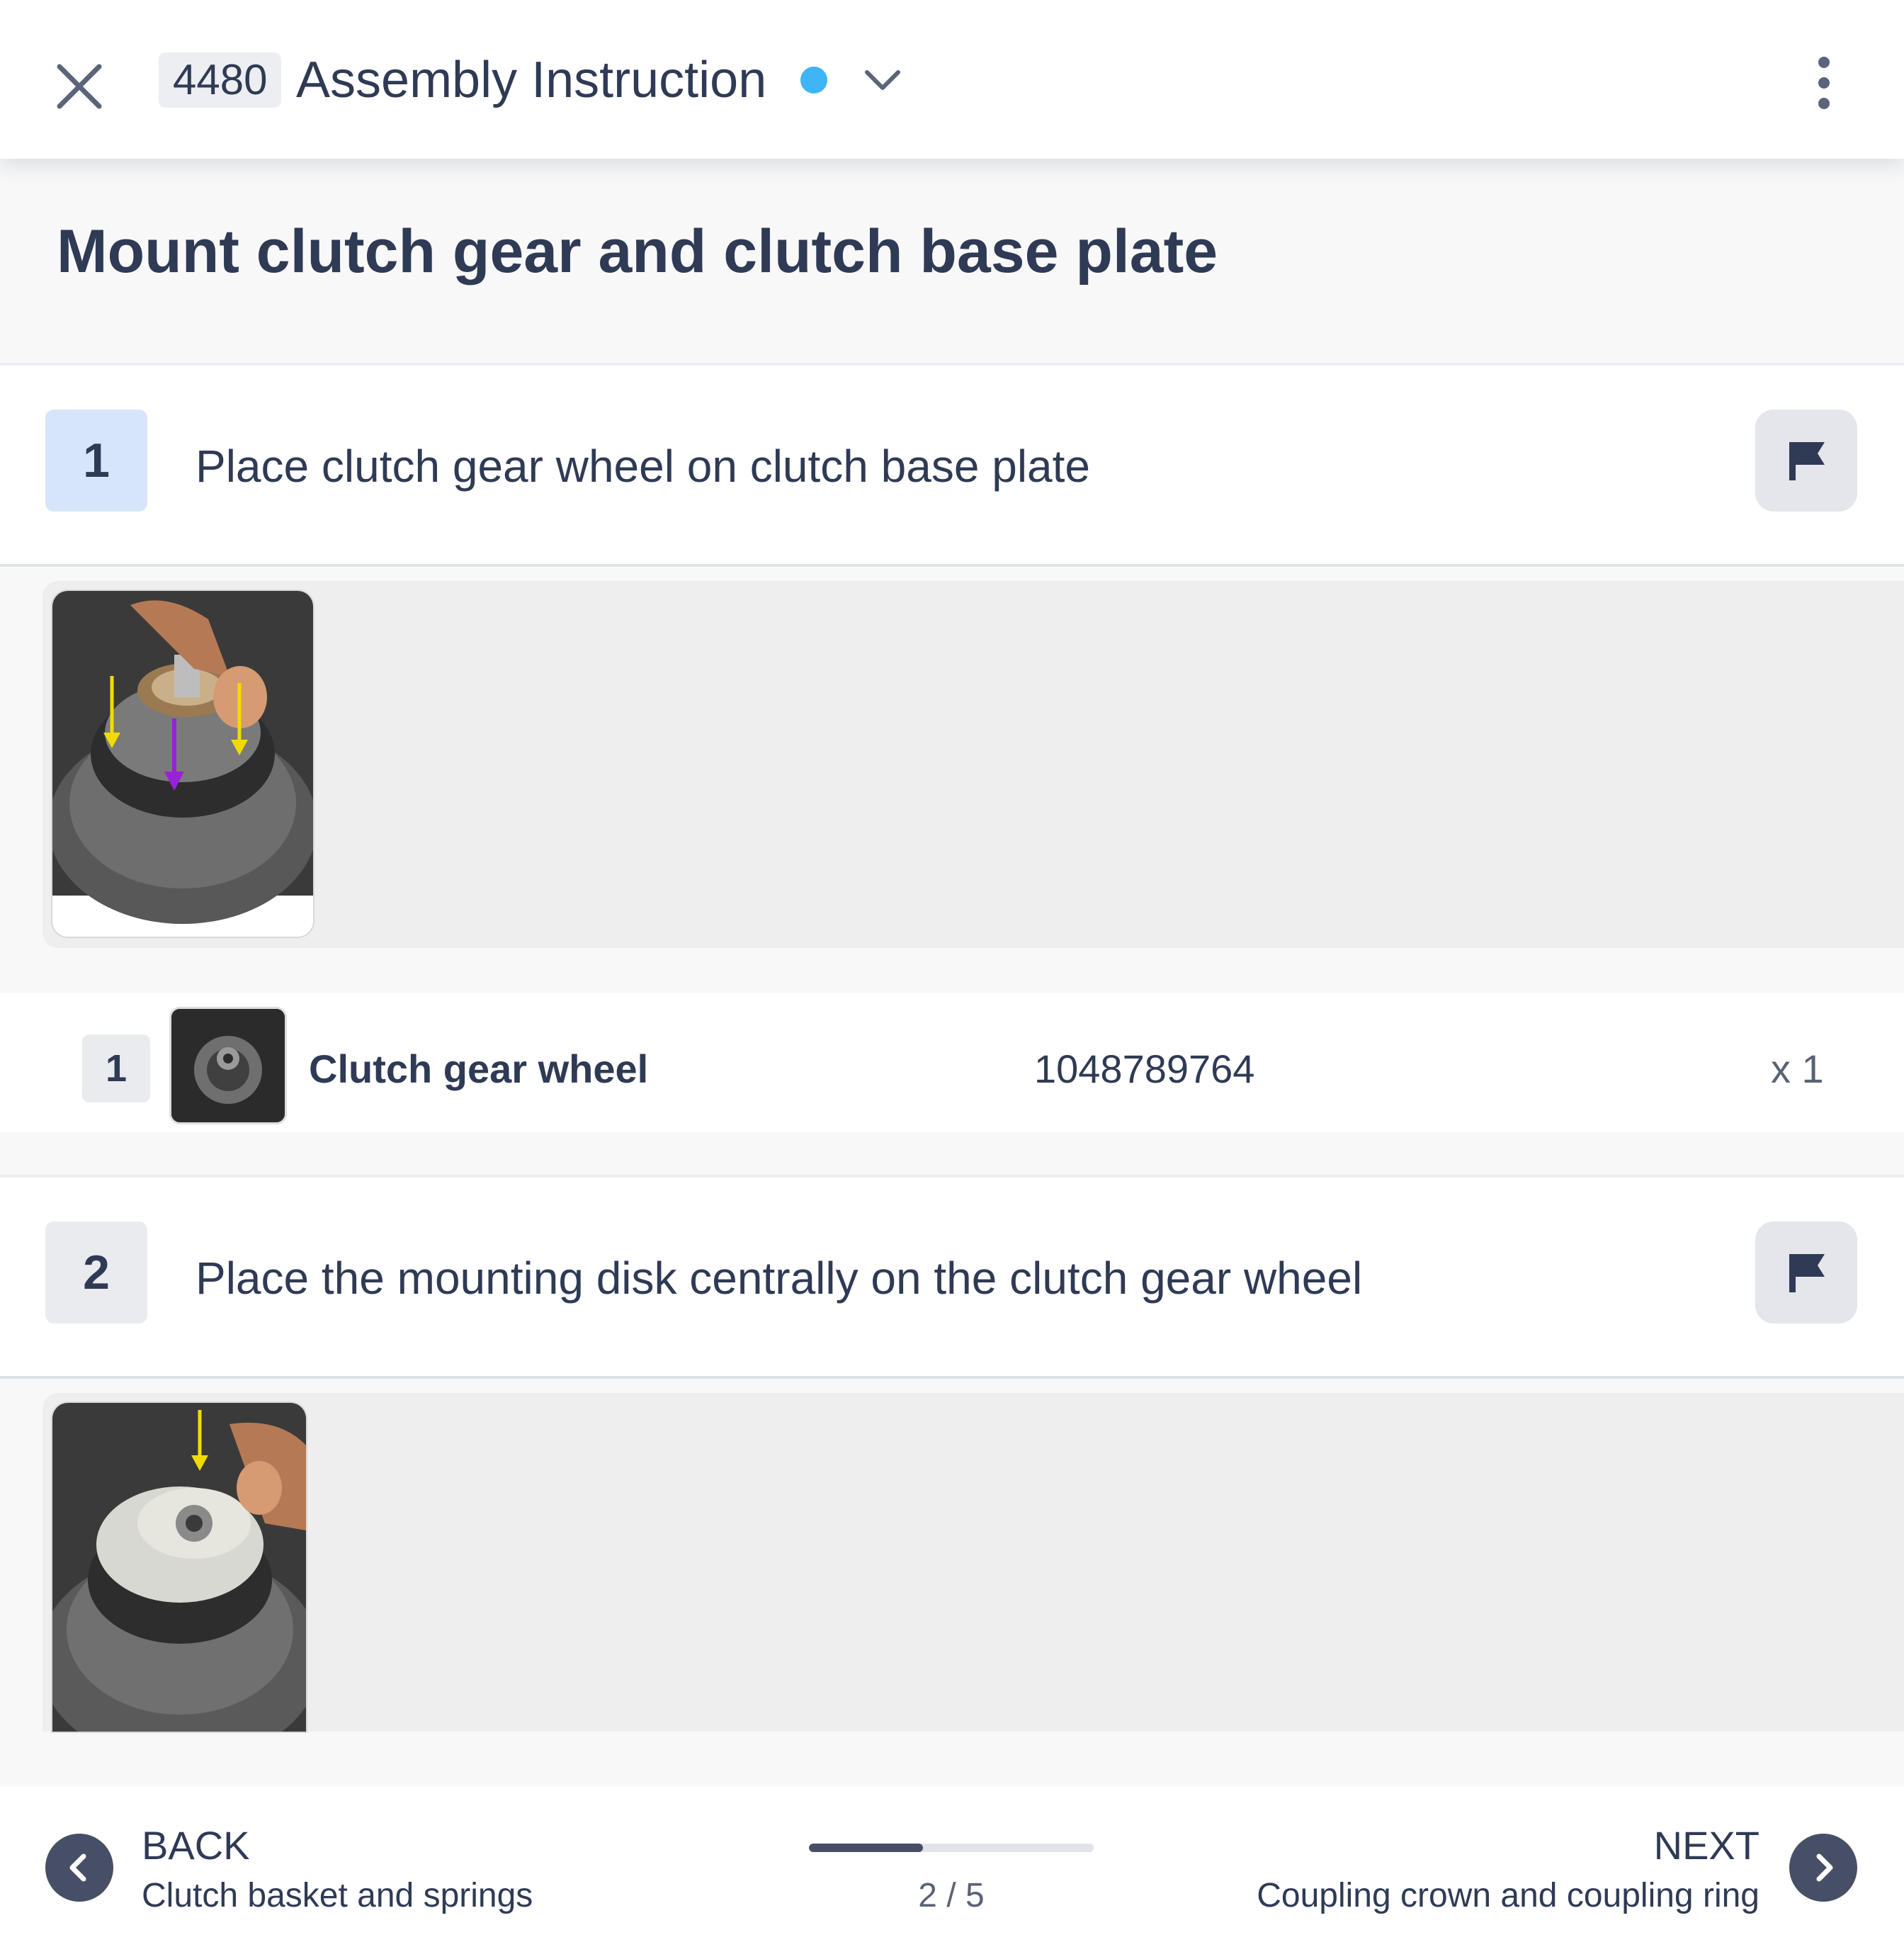  Describe the element at coordinates (1145, 1068) in the screenshot. I see `part-number: 1048789764` at that location.